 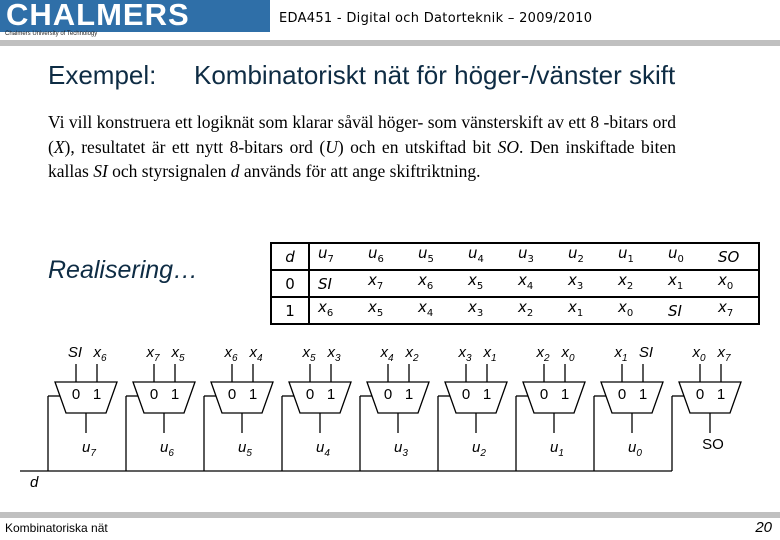 I want to click on mux-input-0-label: x7, so click(x=153, y=354).